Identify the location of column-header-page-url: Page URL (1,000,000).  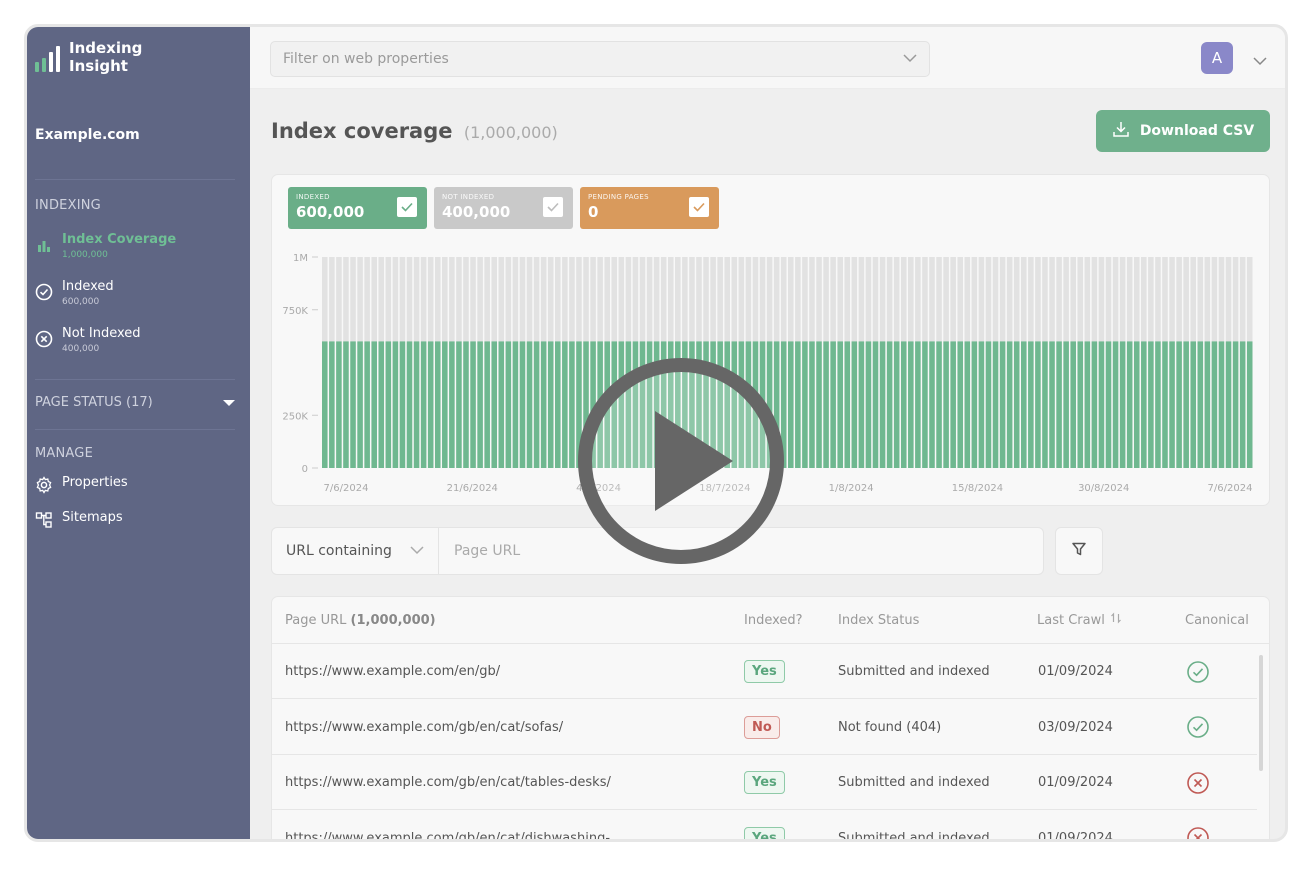
(360, 620).